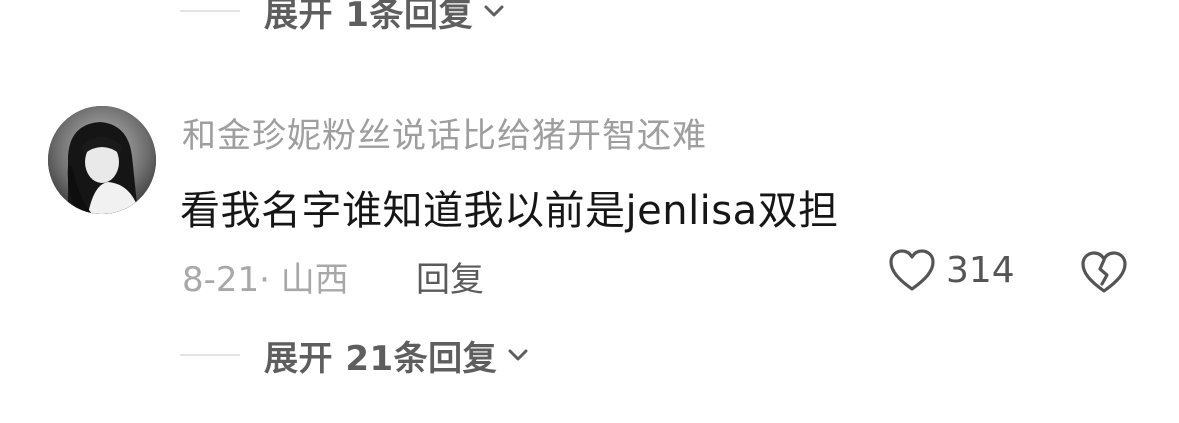 The width and height of the screenshot is (1179, 423). Describe the element at coordinates (450, 276) in the screenshot. I see `reply-button: 回复` at that location.